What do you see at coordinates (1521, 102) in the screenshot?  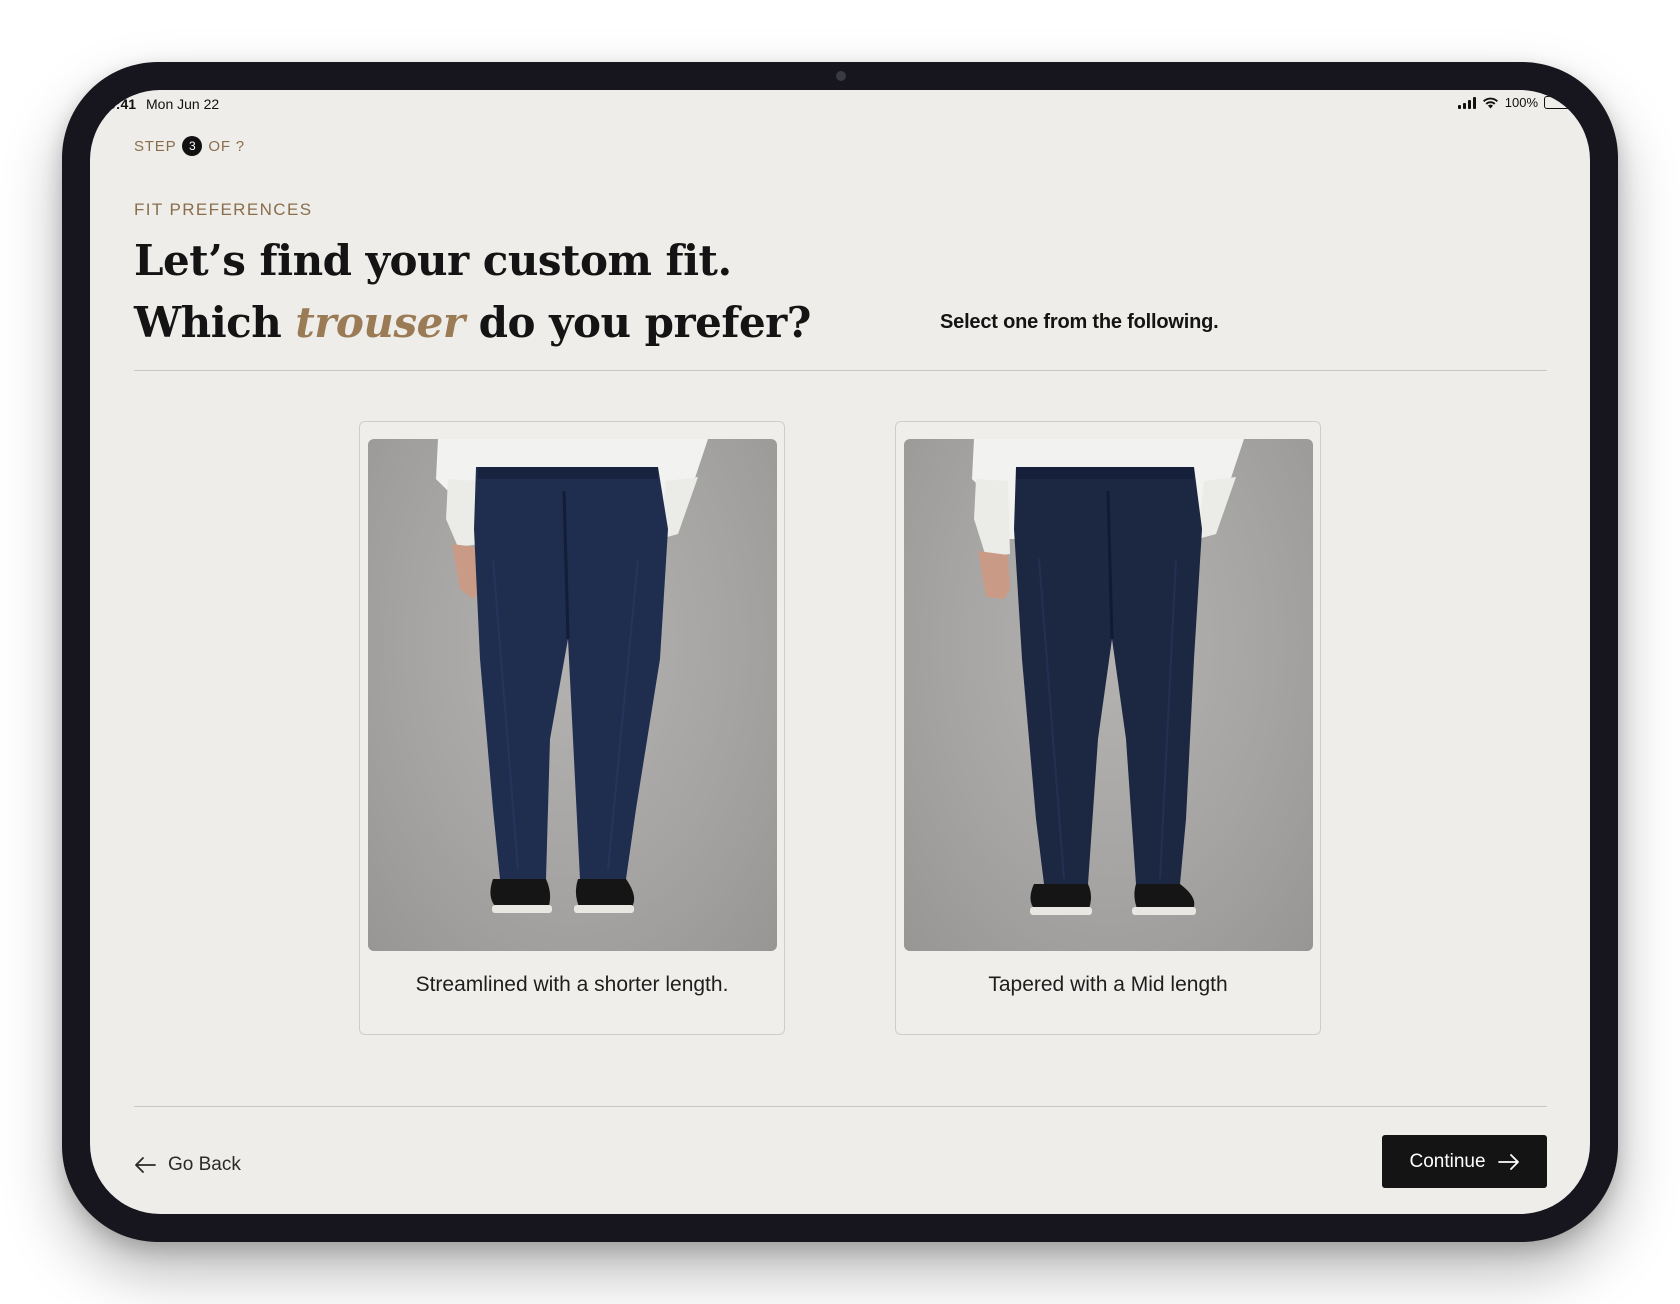 I see `battery-percent: 100%` at bounding box center [1521, 102].